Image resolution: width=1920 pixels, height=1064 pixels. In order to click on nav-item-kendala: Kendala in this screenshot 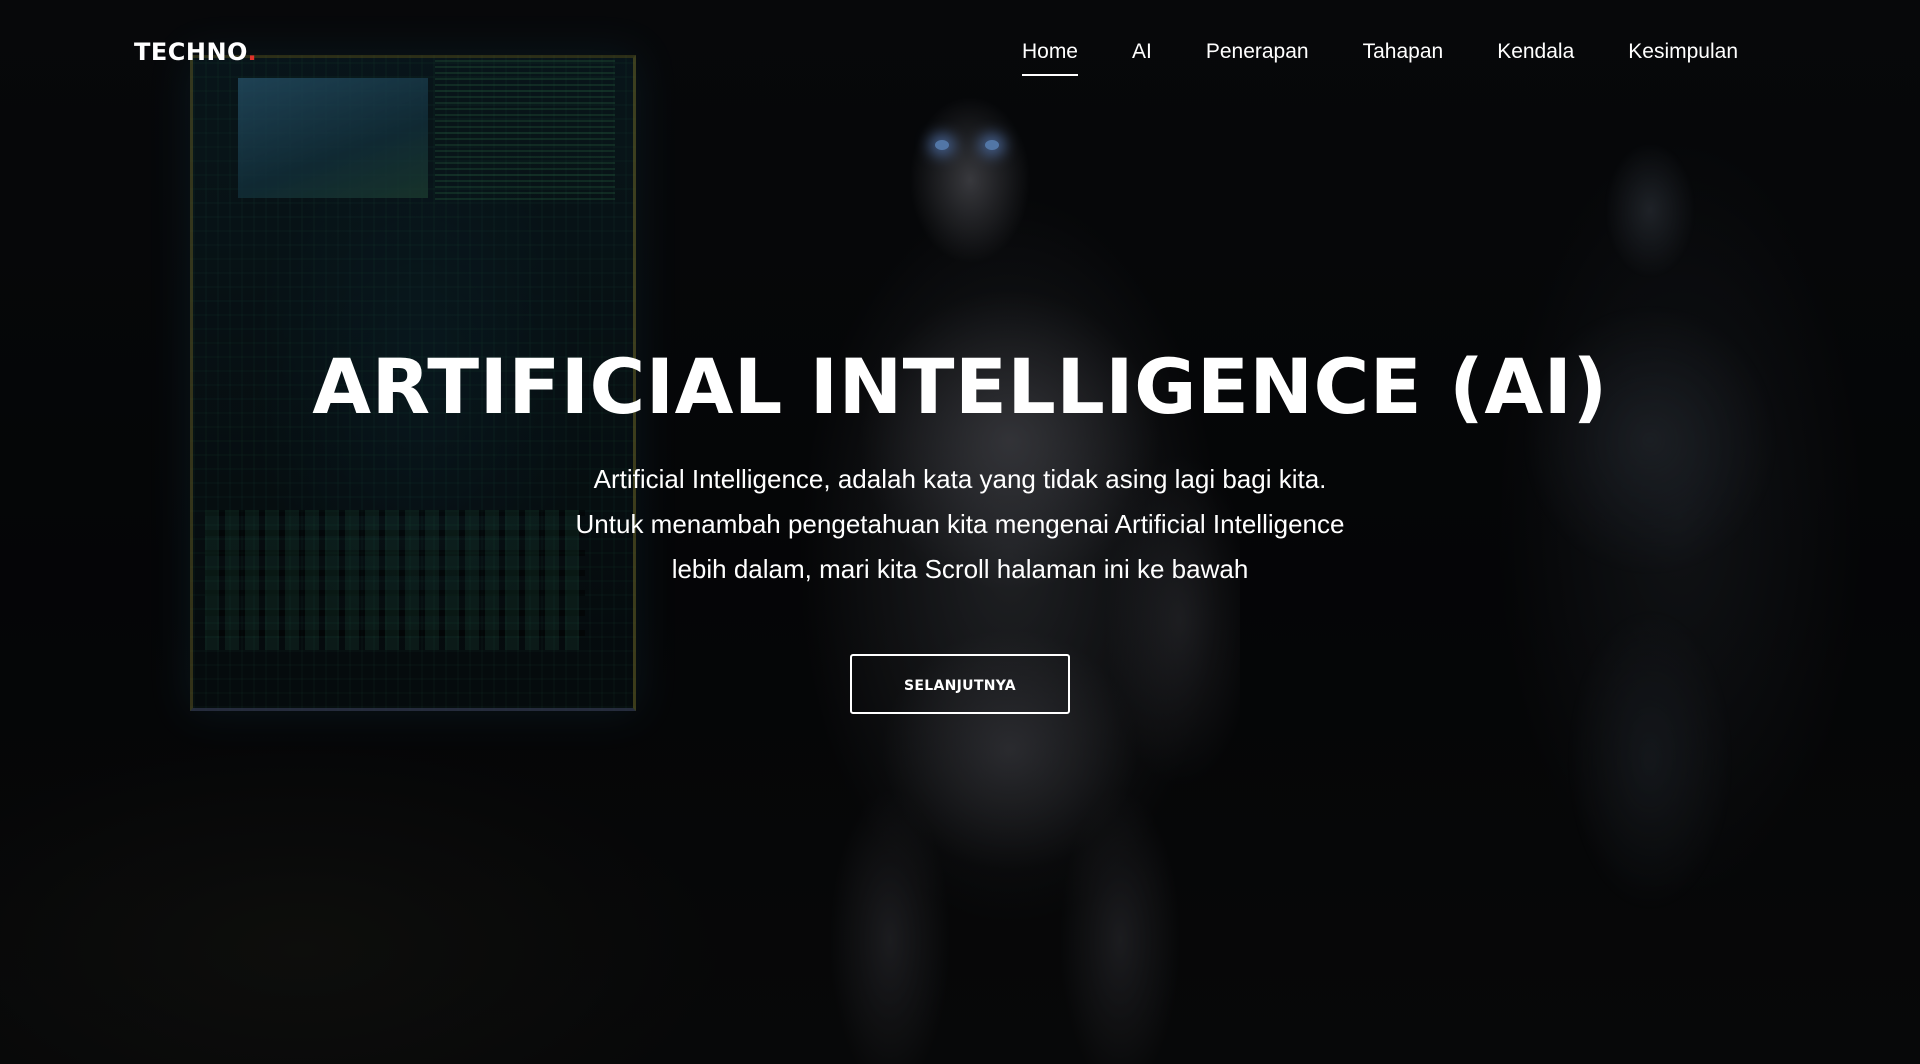, I will do `click(1535, 58)`.